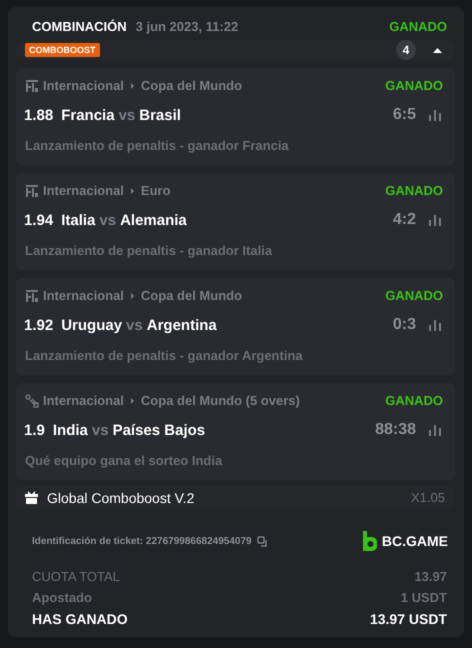 This screenshot has height=648, width=472. What do you see at coordinates (404, 115) in the screenshot?
I see `score: 6:5` at bounding box center [404, 115].